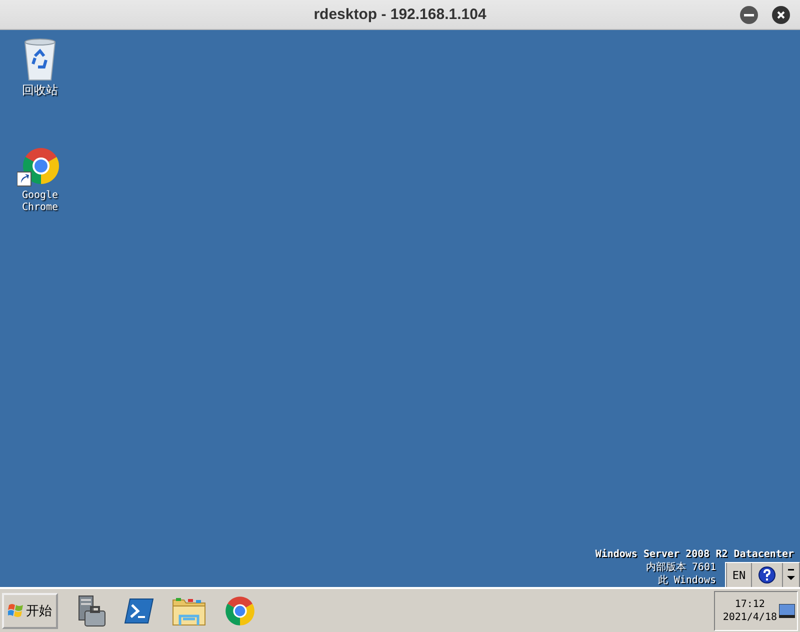  I want to click on minimize-button, so click(749, 15).